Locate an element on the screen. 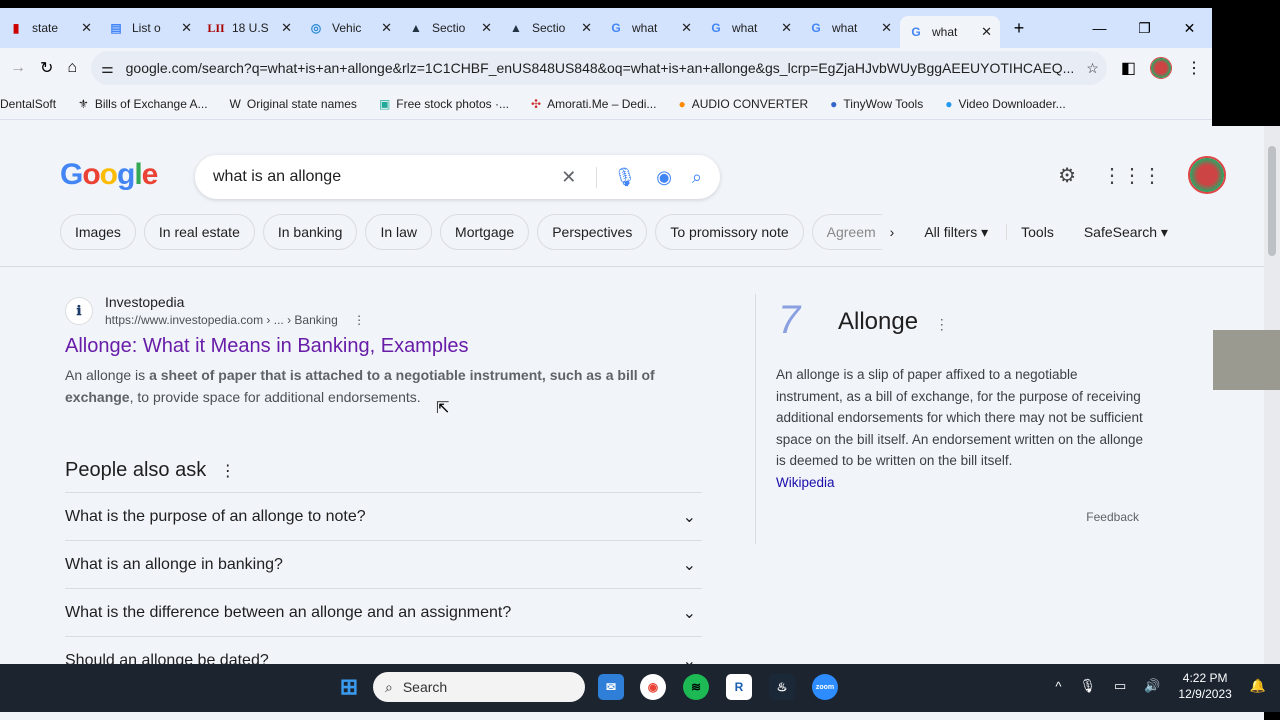 Image resolution: width=1280 pixels, height=720 pixels. paa-question: What is an allonge in banking? ⌄ is located at coordinates (383, 564).